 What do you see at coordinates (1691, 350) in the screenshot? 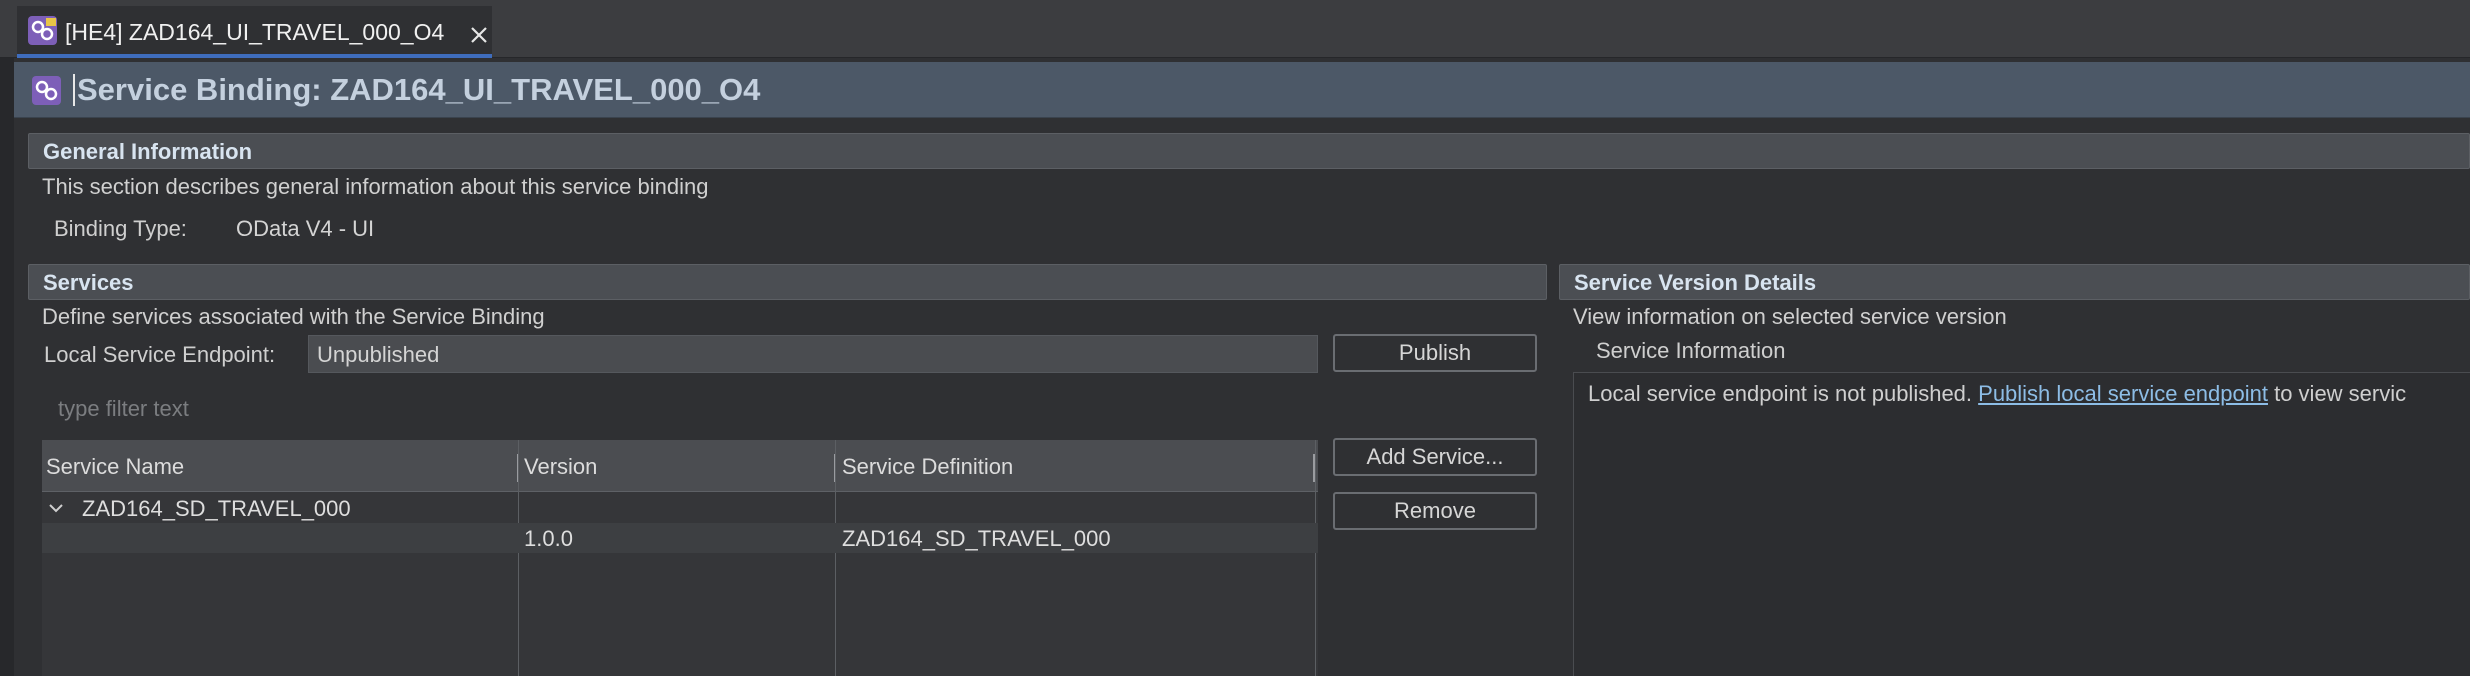
I see `service-information-label: Service Information` at bounding box center [1691, 350].